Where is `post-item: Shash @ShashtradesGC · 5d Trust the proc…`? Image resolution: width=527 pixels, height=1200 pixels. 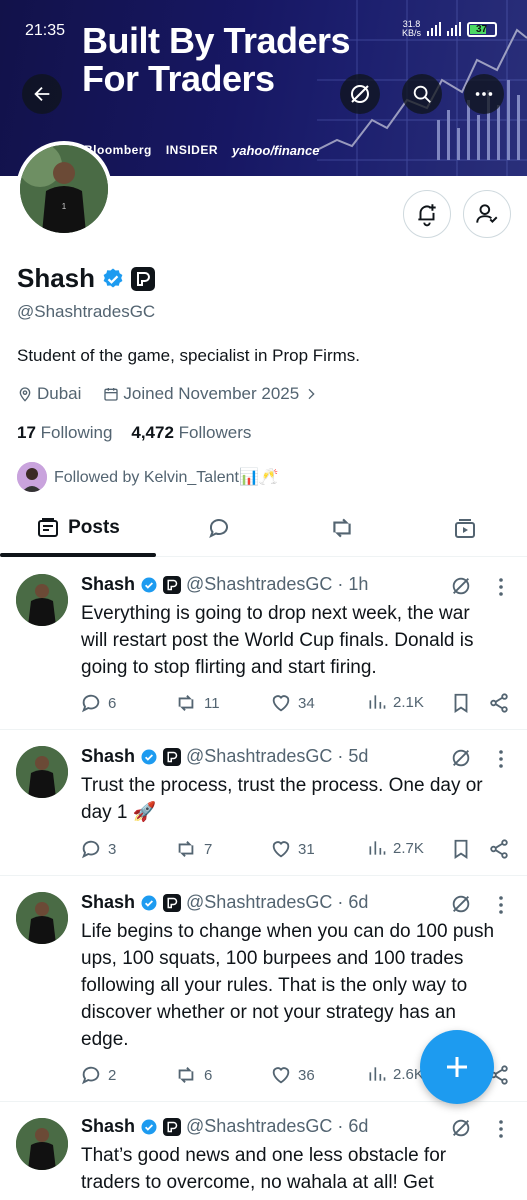 post-item: Shash @ShashtradesGC · 5d Trust the proc… is located at coordinates (263, 803).